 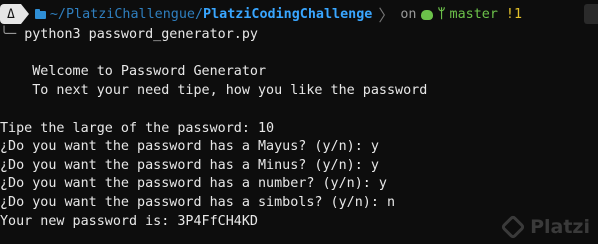 I want to click on length-prompt-line: Tipe the large of the password: 10, so click(x=137, y=128).